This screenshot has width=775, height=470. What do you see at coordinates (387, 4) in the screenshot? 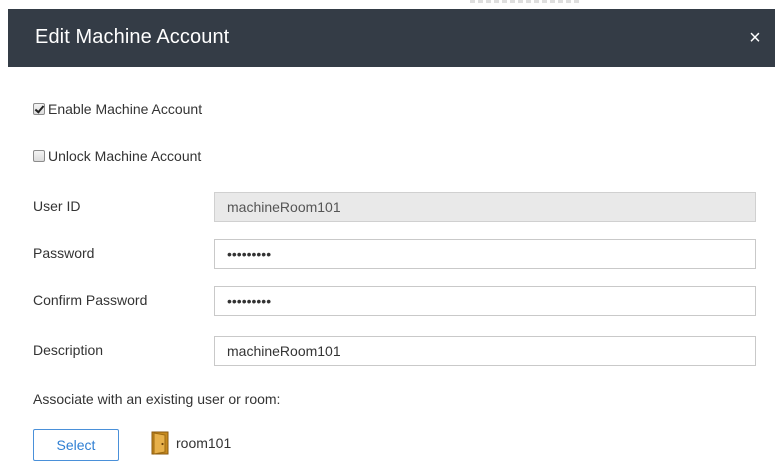
I see `background-page` at bounding box center [387, 4].